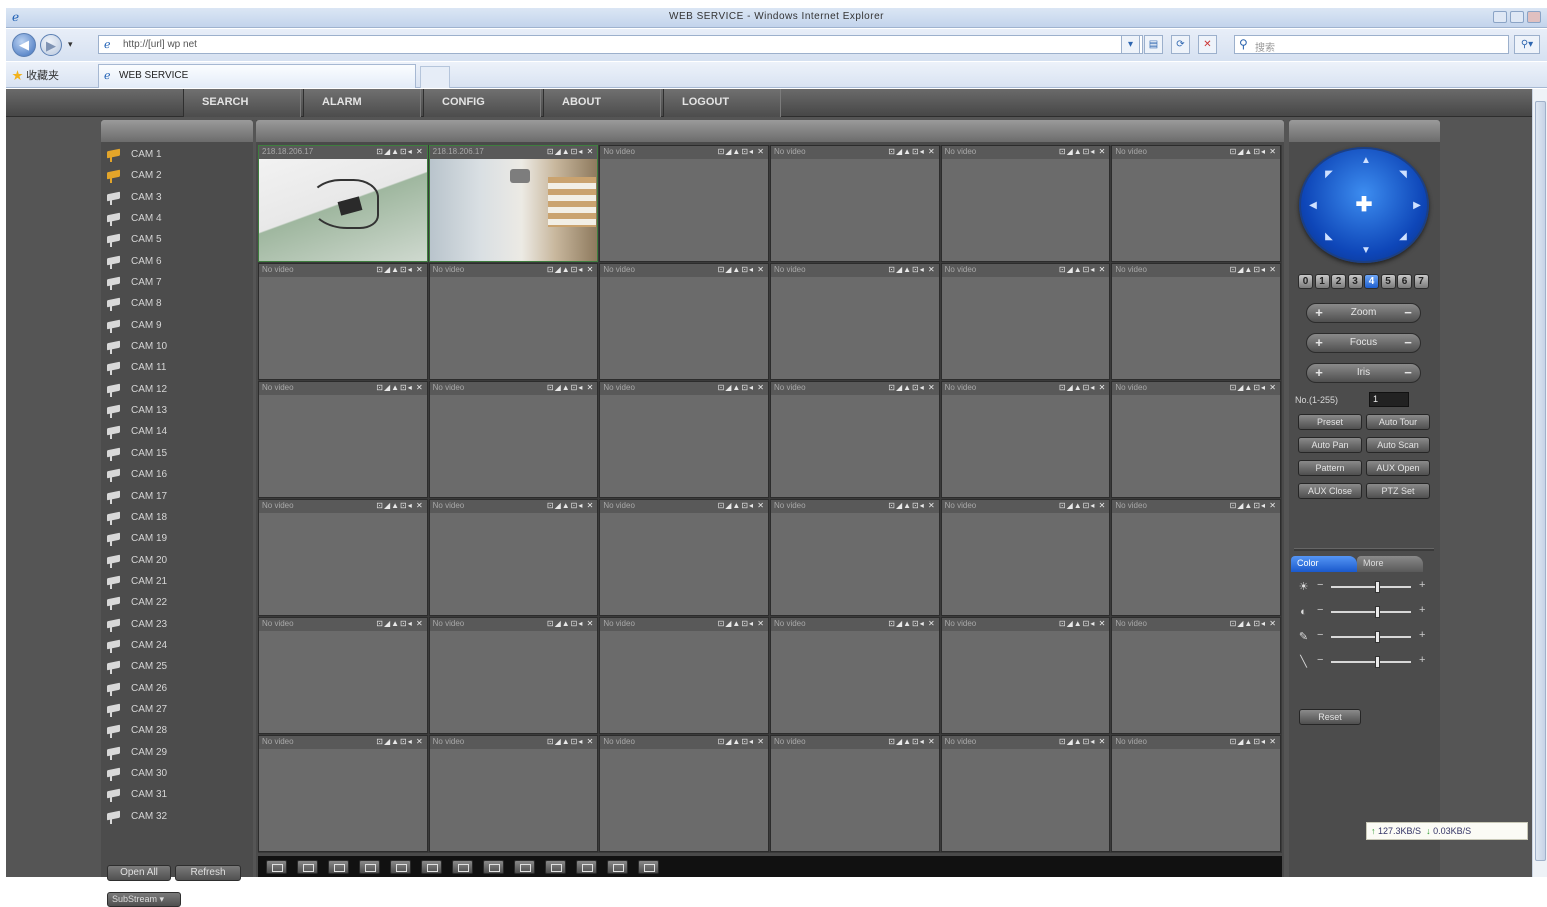 The width and height of the screenshot is (1547, 907). Describe the element at coordinates (1130, 44) in the screenshot. I see `address-dropdown-icon: ▾` at that location.